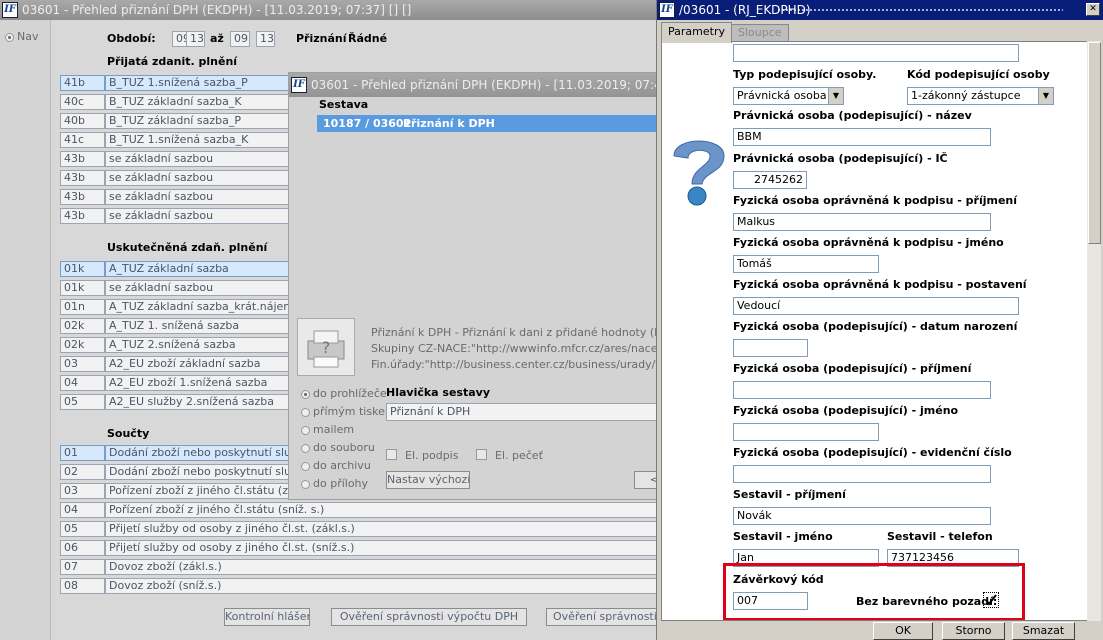 The height and width of the screenshot is (640, 1103). I want to click on smazat-button: Smazat, so click(1043, 631).